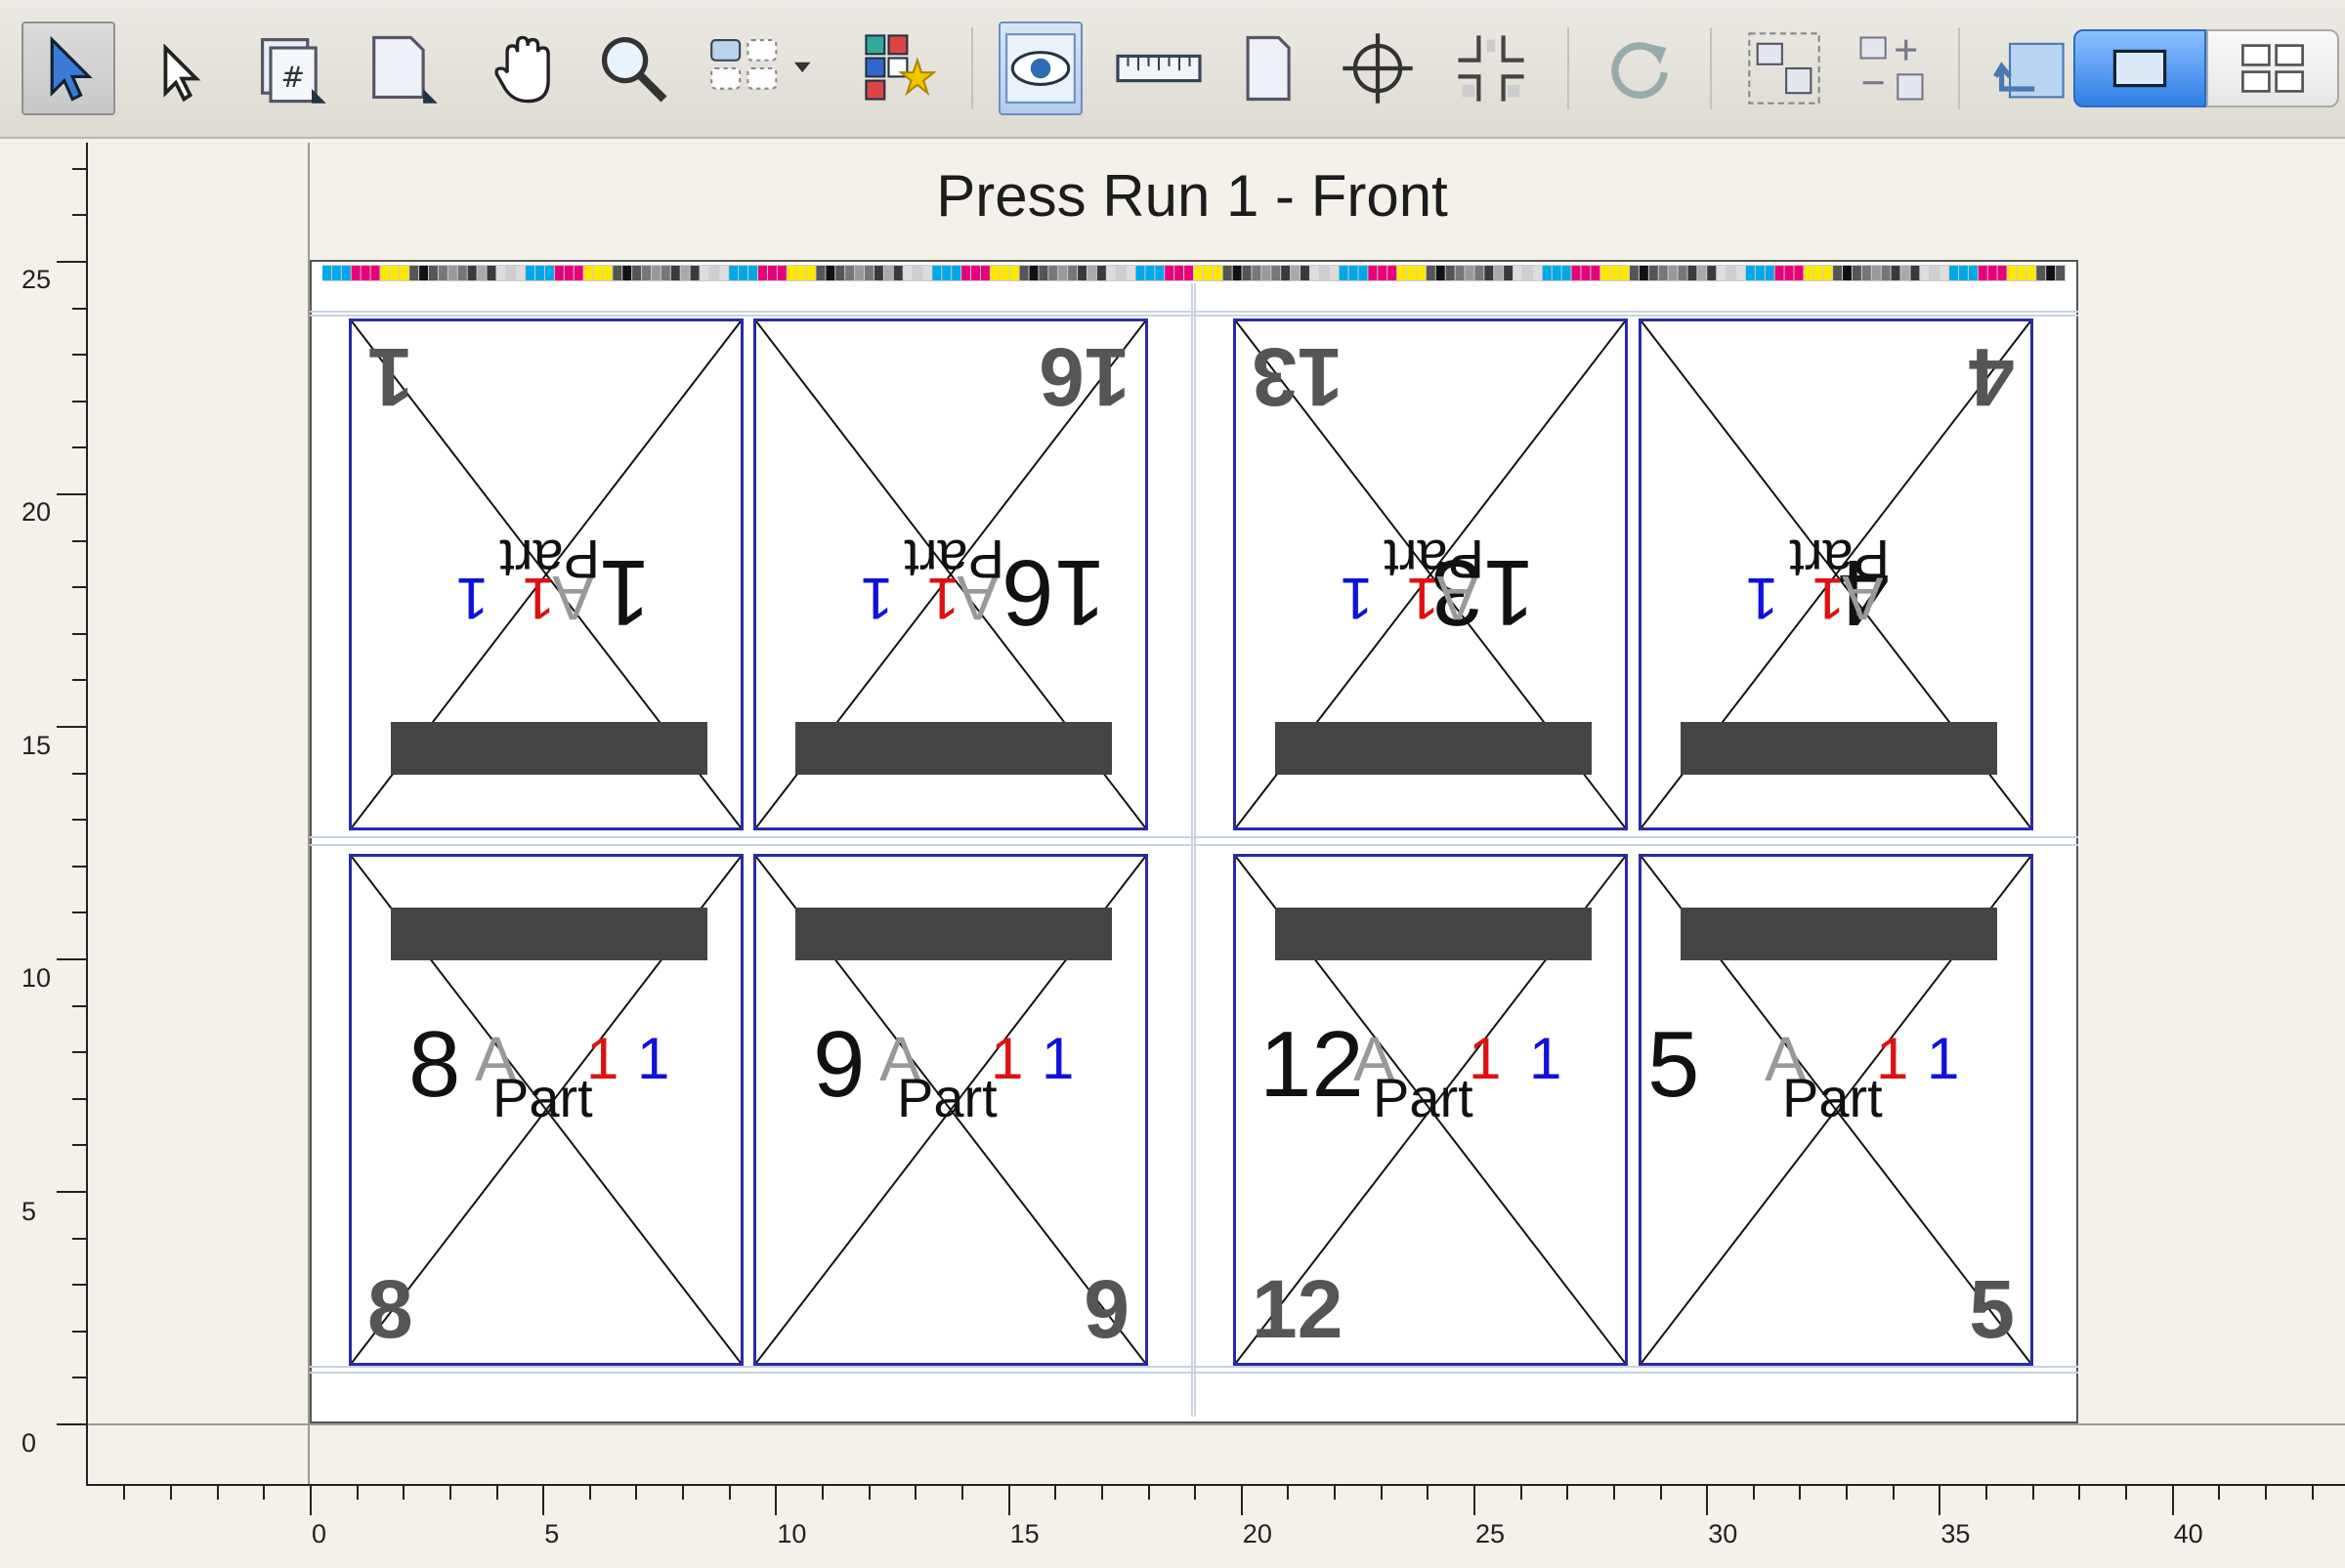 This screenshot has height=1568, width=2345. I want to click on imposed-page: 5 5 A 1 1 Part, so click(1836, 1110).